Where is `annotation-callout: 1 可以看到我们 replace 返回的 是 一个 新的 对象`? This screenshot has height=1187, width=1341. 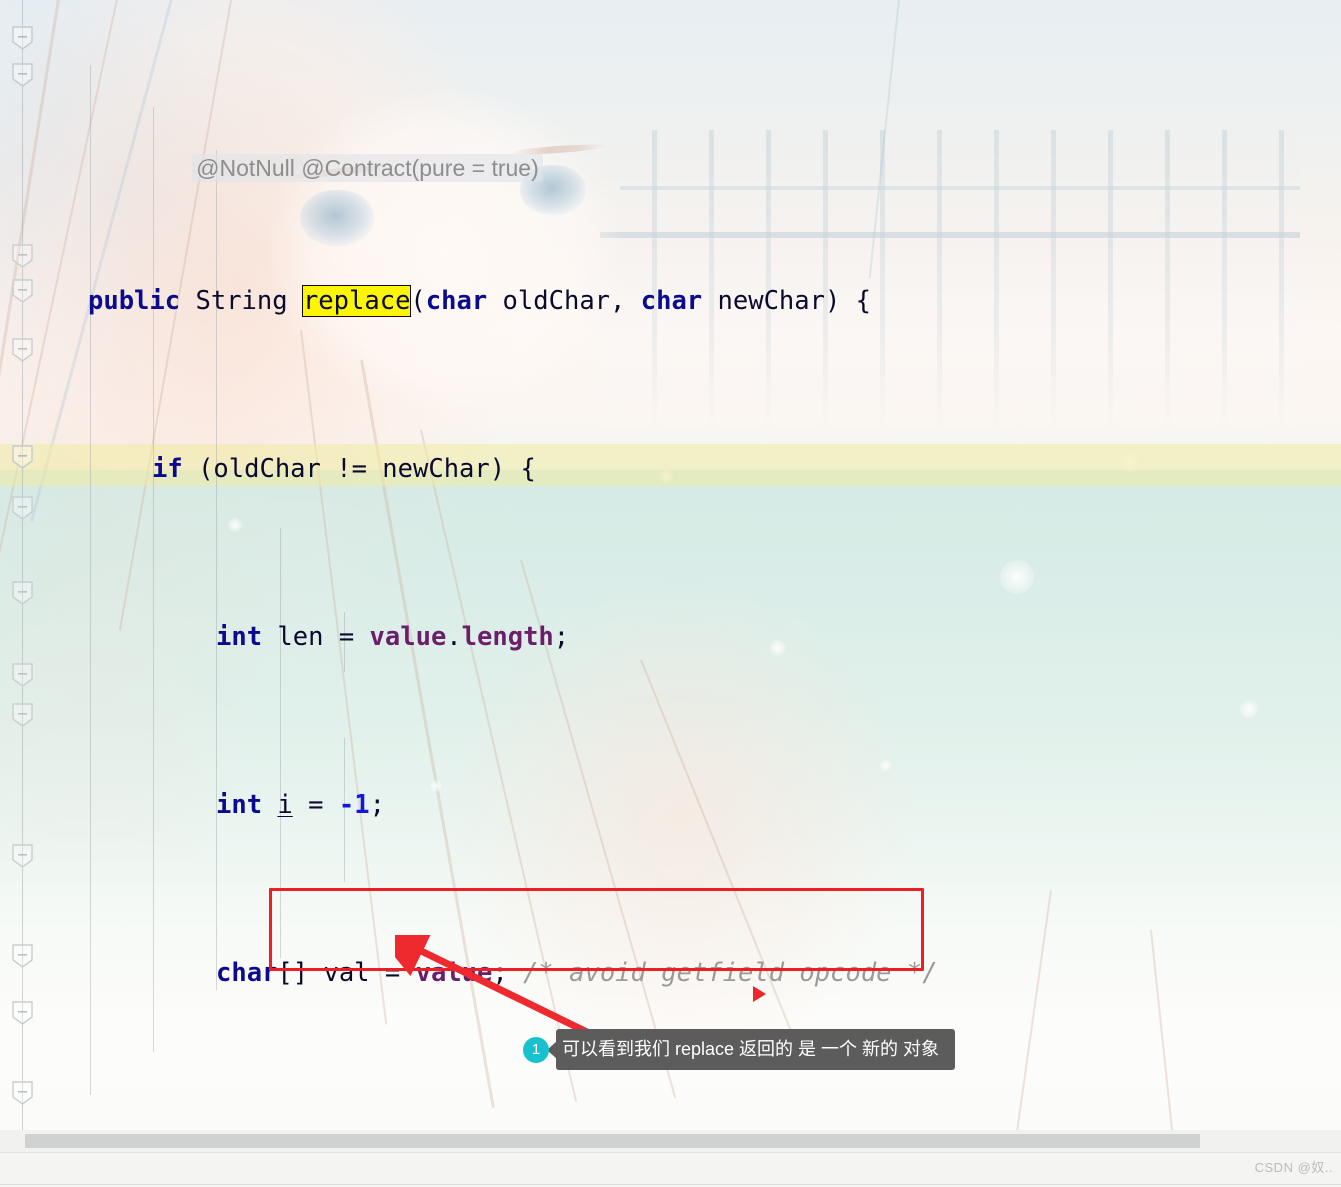 annotation-callout: 1 可以看到我们 replace 返回的 是 一个 新的 对象 is located at coordinates (739, 1049).